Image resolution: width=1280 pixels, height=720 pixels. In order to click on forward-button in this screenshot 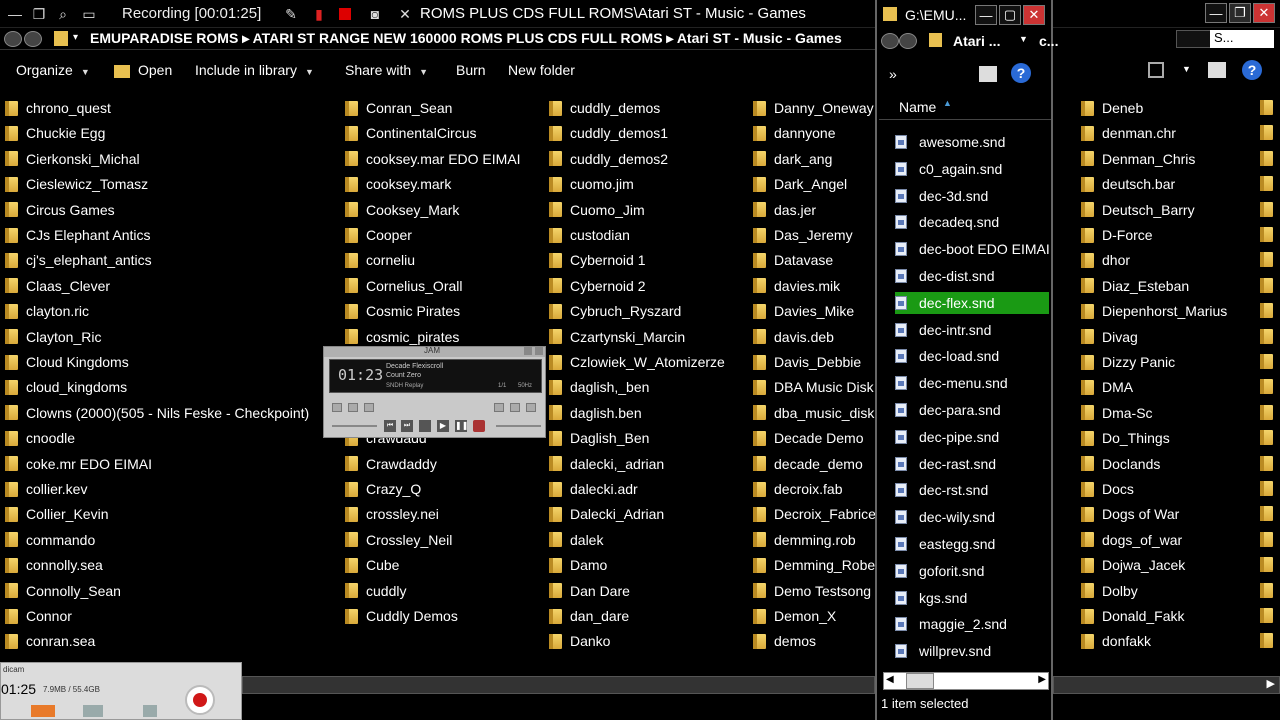, I will do `click(33, 39)`.